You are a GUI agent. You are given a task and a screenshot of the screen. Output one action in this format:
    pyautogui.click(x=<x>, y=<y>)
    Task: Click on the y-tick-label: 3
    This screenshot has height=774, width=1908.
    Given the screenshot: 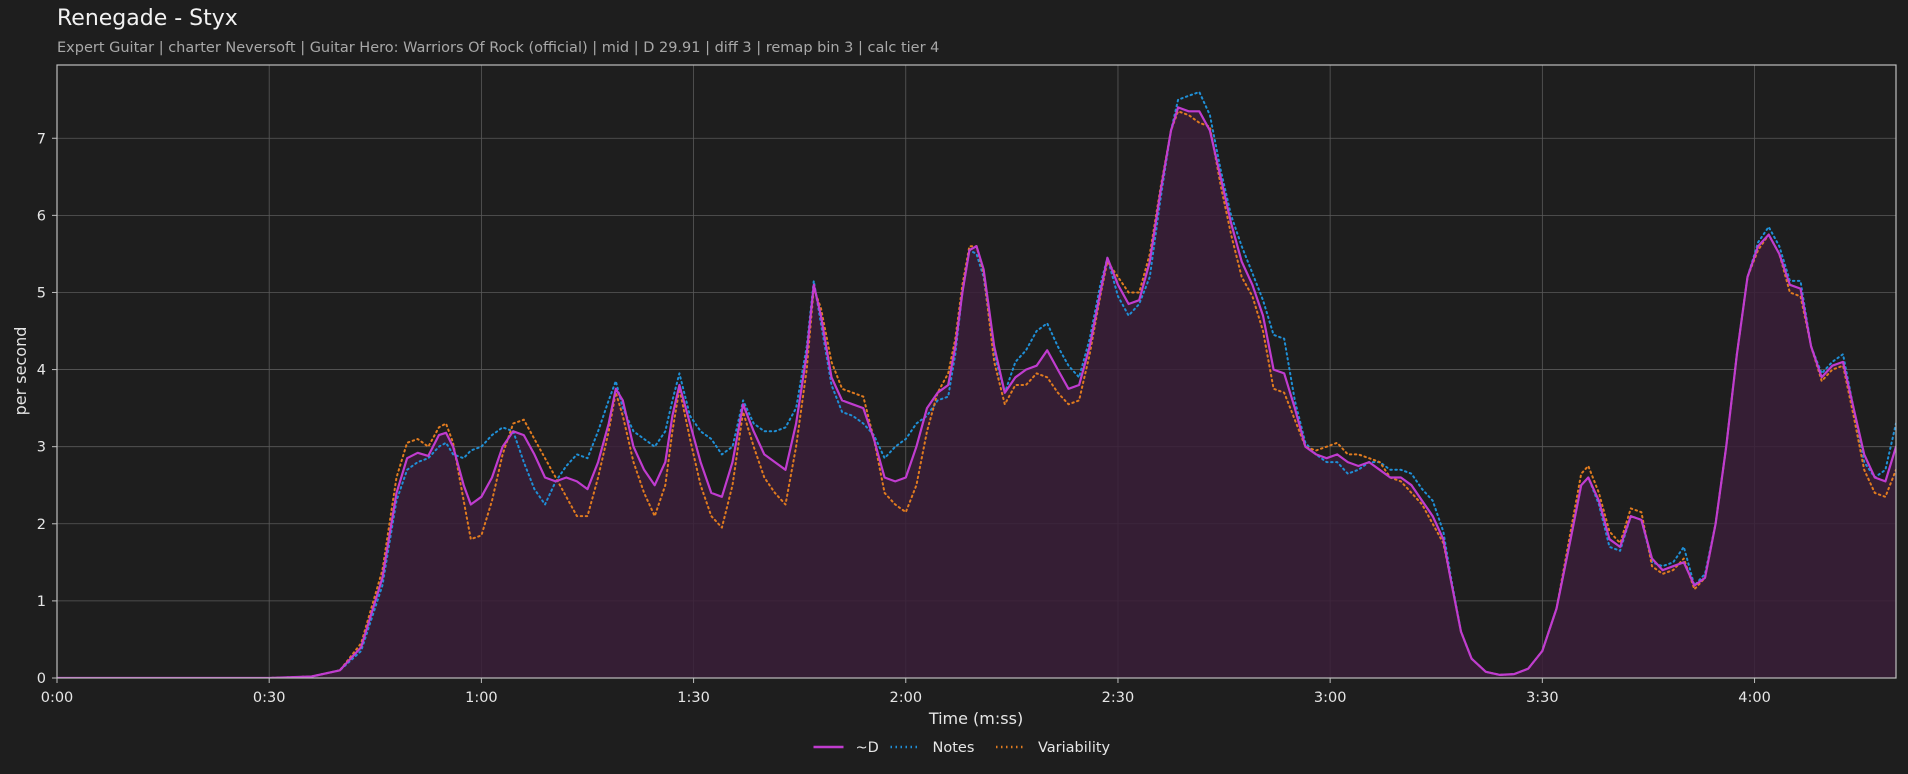 What is the action you would take?
    pyautogui.click(x=41, y=448)
    